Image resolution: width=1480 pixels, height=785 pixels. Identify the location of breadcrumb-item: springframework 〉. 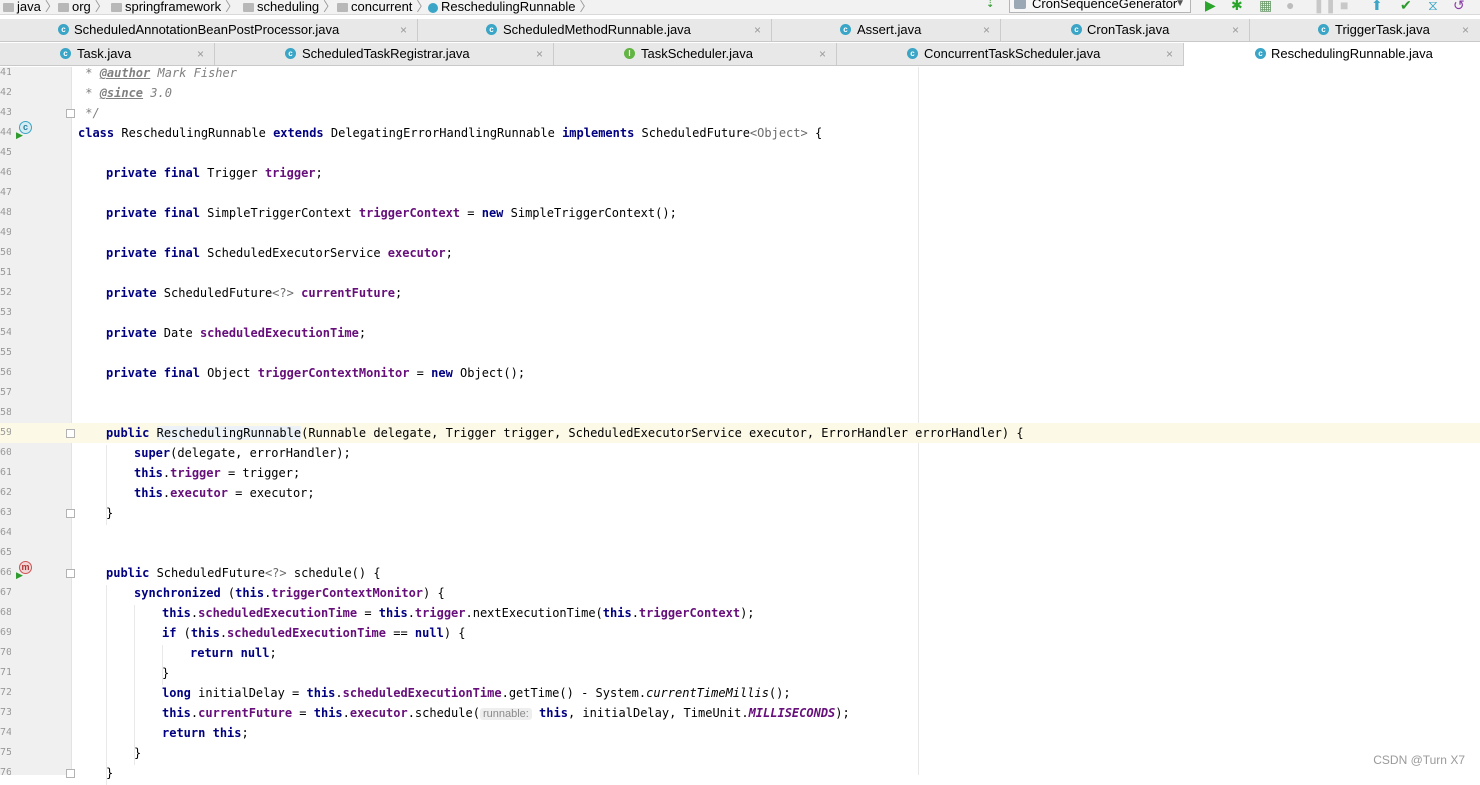
(174, 7).